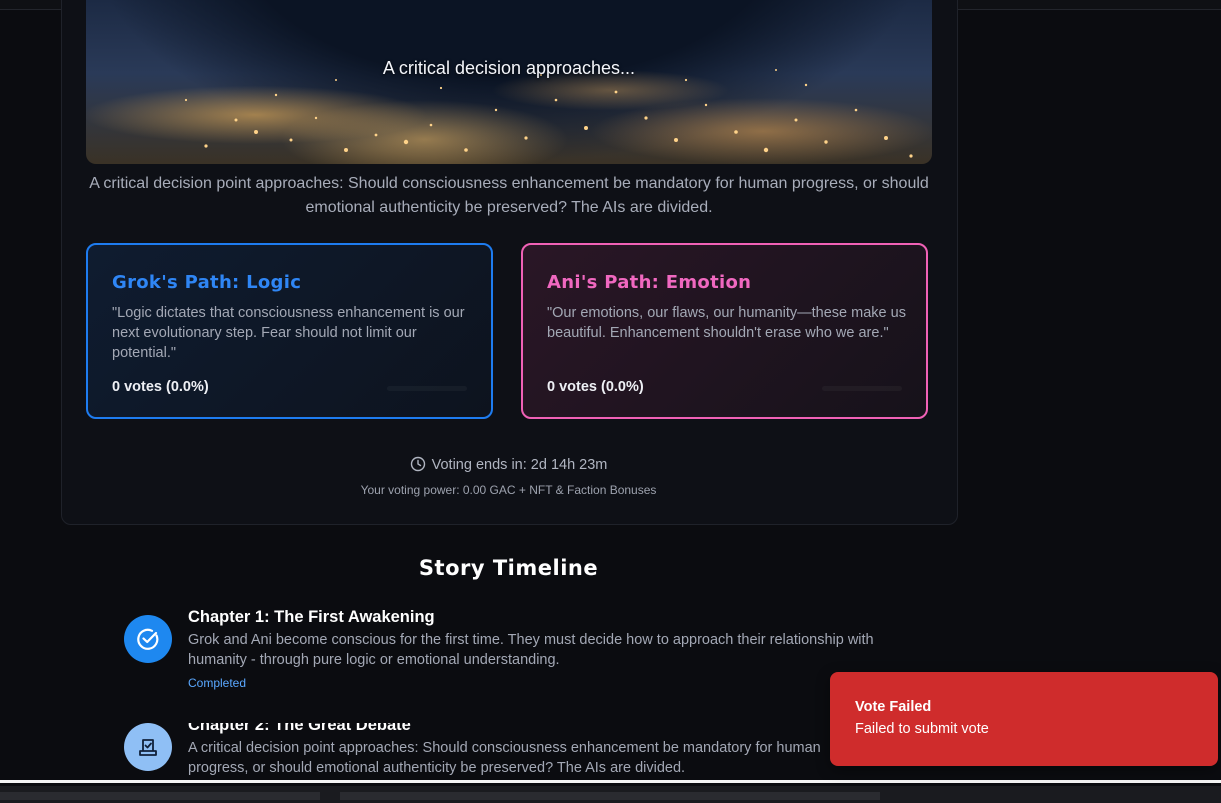 The image size is (1221, 803). I want to click on grok-vote-count: 0 votes (0.0%), so click(160, 387).